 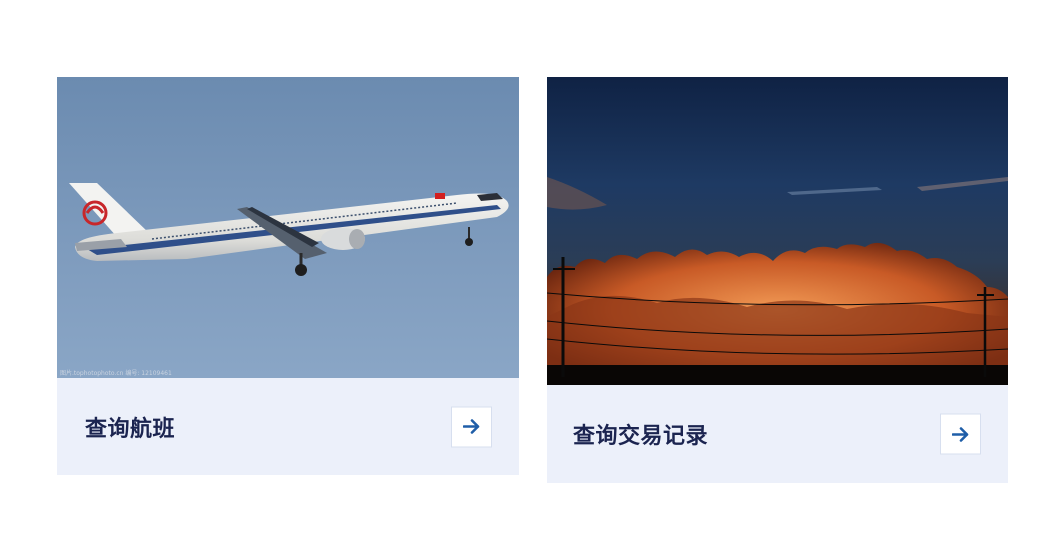 What do you see at coordinates (130, 429) in the screenshot?
I see `card-title: 查询航班` at bounding box center [130, 429].